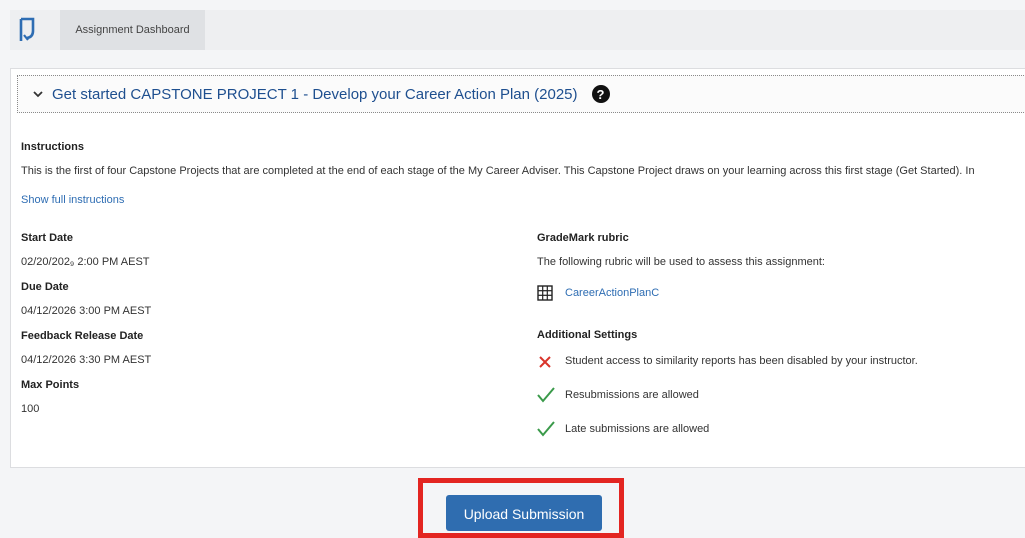  Describe the element at coordinates (545, 293) in the screenshot. I see `grid-icon` at that location.